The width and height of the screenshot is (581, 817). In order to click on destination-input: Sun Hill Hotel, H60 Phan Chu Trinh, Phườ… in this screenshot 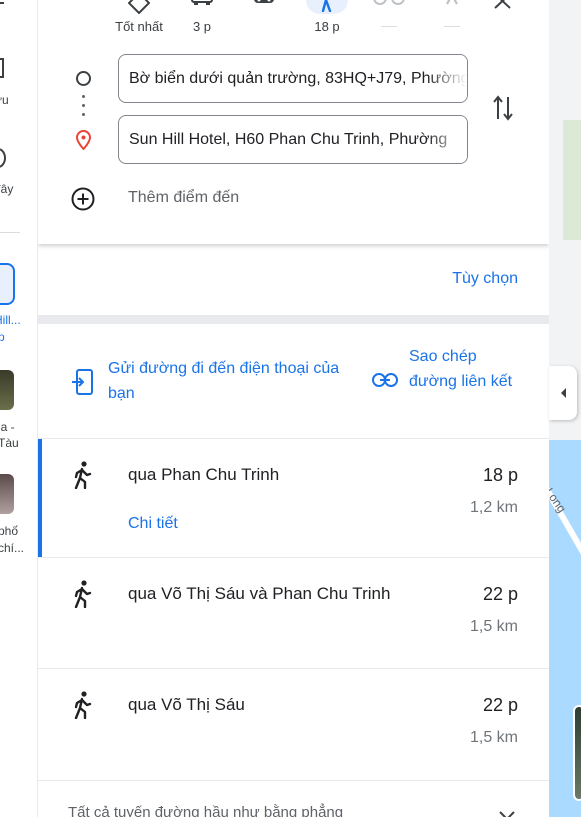, I will do `click(293, 139)`.